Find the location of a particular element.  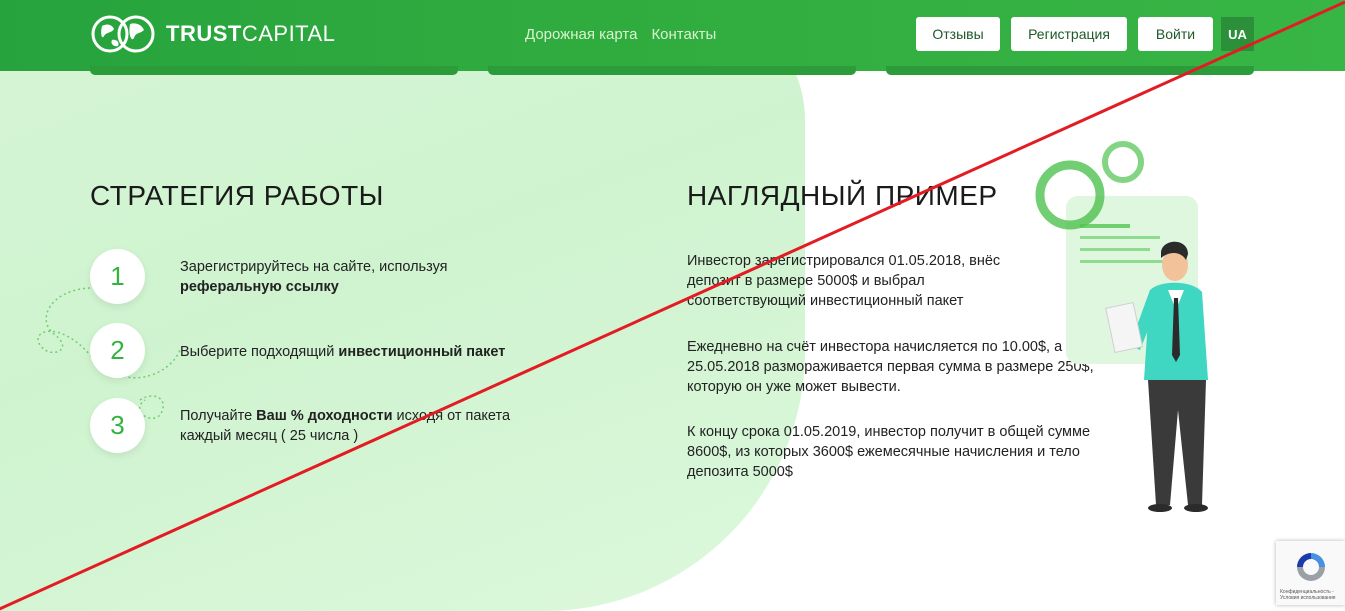

reviews-button: Отзывы is located at coordinates (958, 34).